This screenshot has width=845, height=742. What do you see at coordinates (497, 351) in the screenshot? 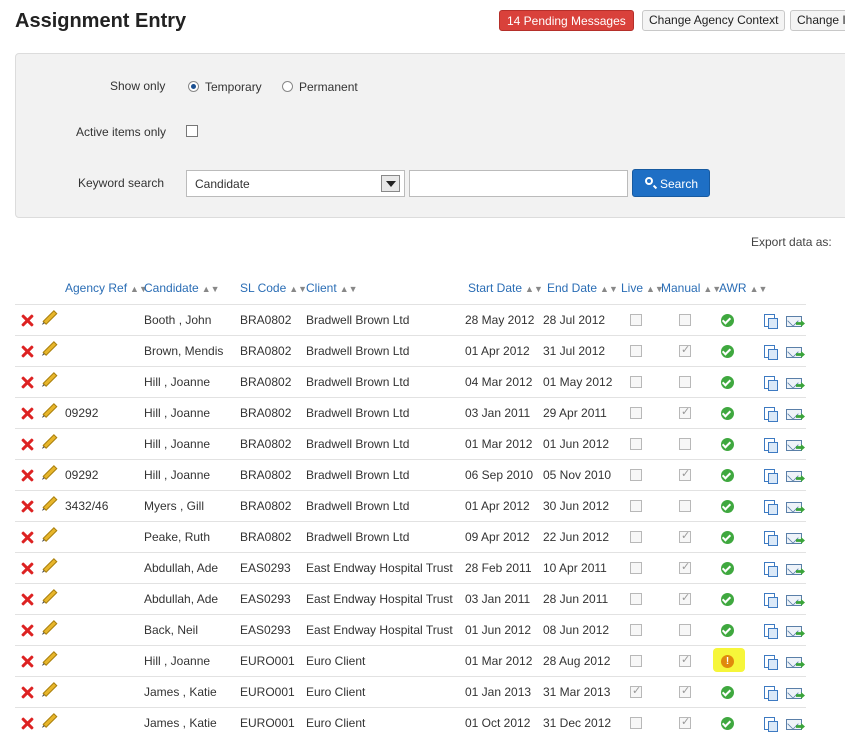
I see `start-date-cell: 01 Apr 2012` at bounding box center [497, 351].